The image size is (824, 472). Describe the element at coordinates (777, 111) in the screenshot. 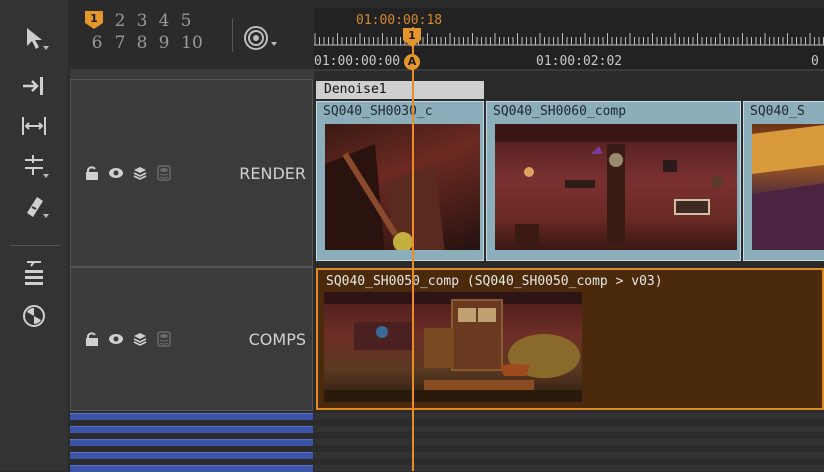

I see `clip-title: SQ040_S` at that location.